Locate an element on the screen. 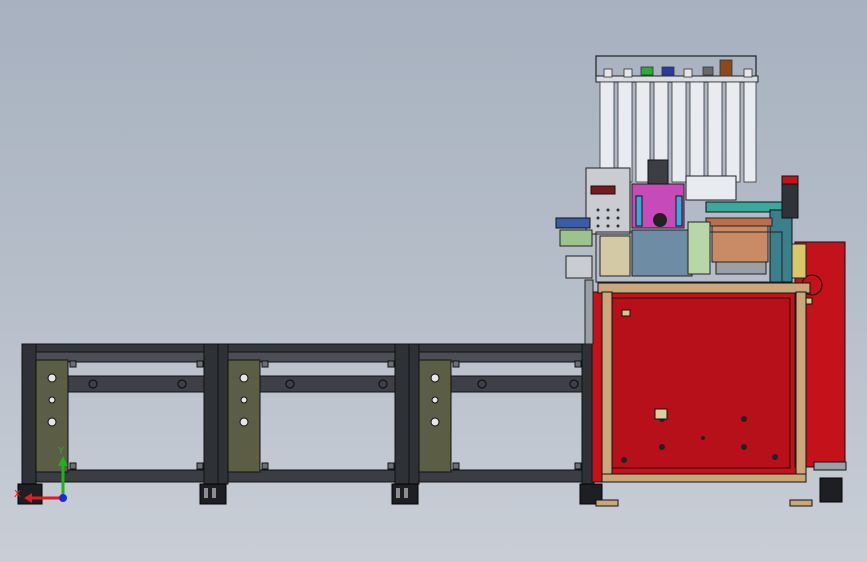 Image resolution: width=867 pixels, height=562 pixels. x-axis-label: X is located at coordinates (17, 494).